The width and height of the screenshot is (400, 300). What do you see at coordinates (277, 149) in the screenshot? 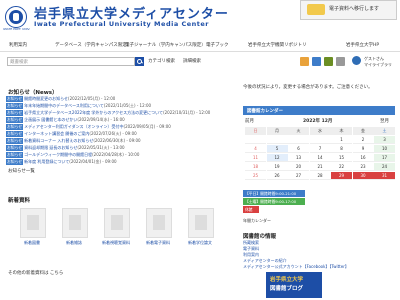
I see `calendar-day: 5` at bounding box center [277, 149].